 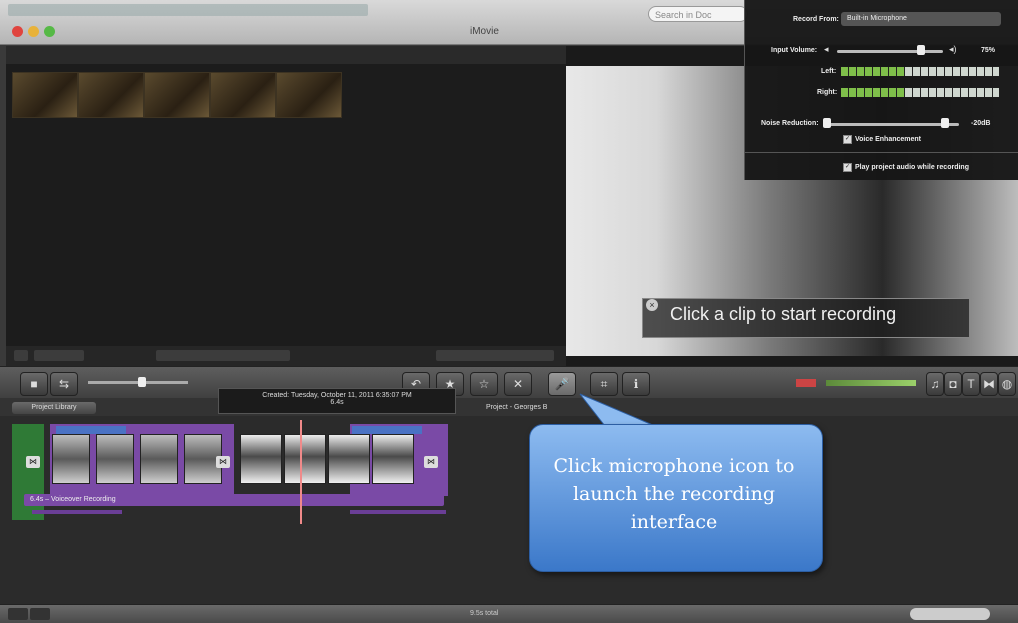 What do you see at coordinates (794, 50) in the screenshot?
I see `input-volume-label: Input Volume:` at bounding box center [794, 50].